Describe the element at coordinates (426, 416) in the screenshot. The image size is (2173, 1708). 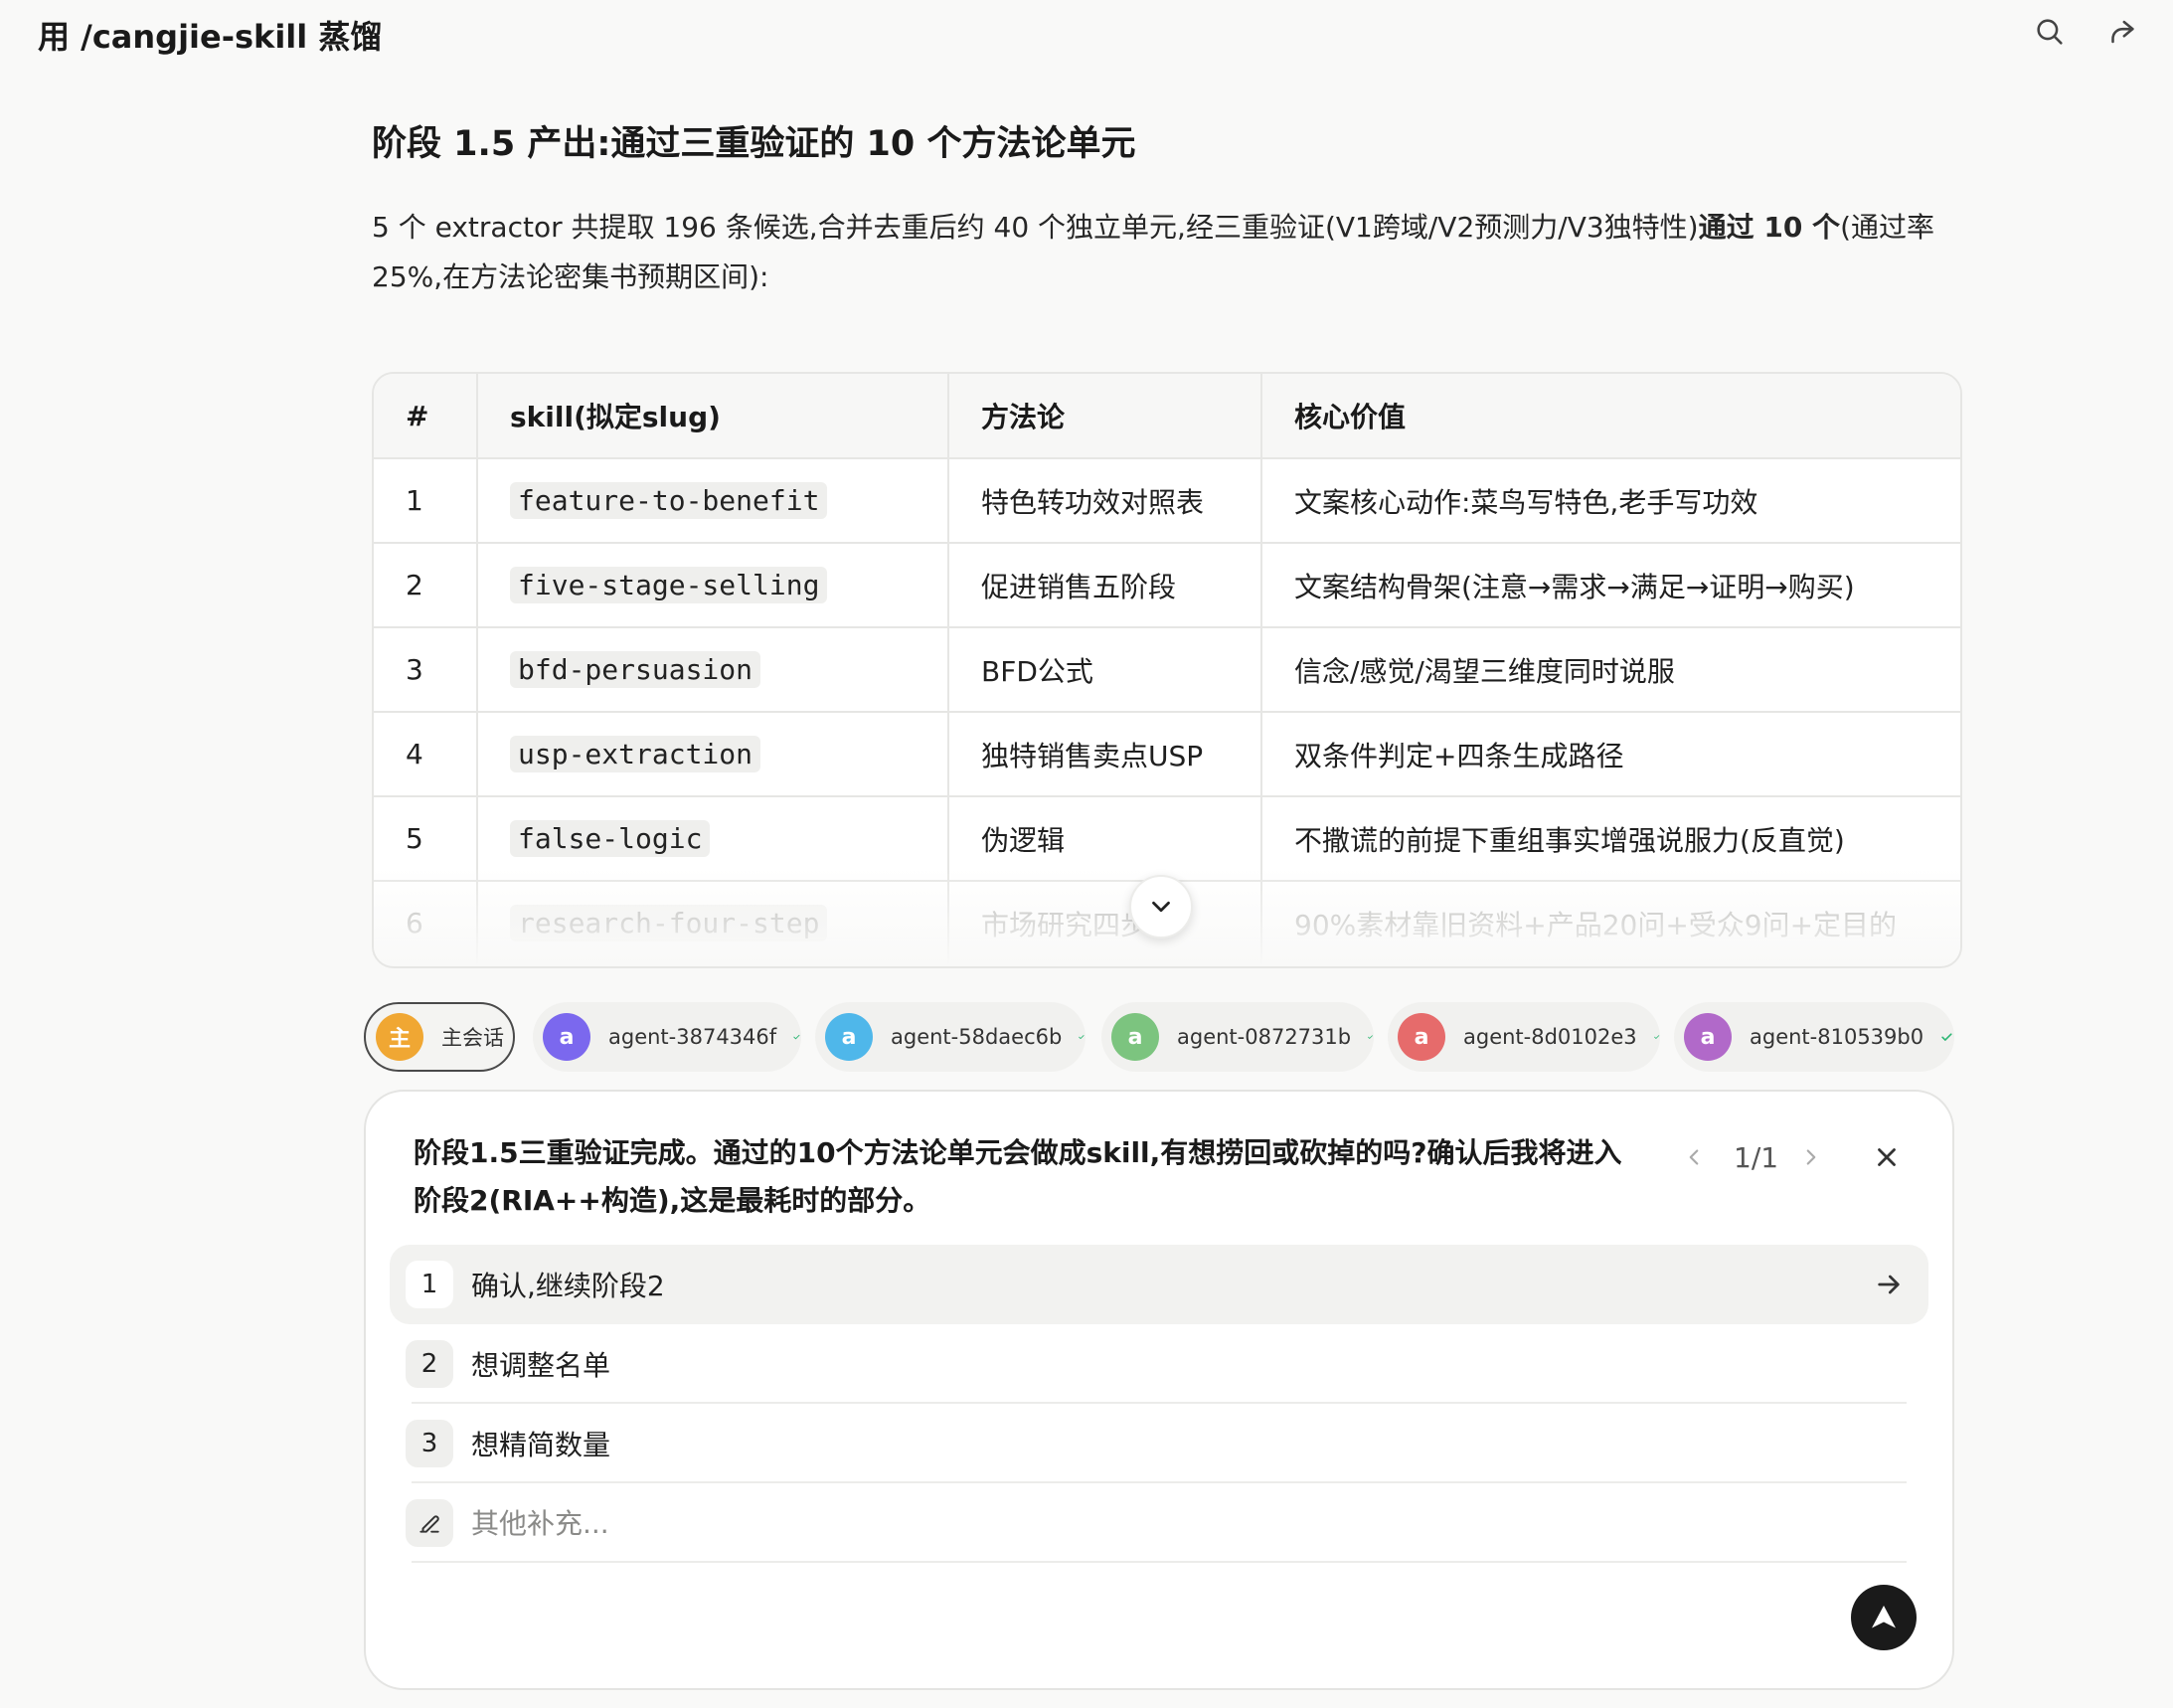
I see `table-header-num: #` at that location.